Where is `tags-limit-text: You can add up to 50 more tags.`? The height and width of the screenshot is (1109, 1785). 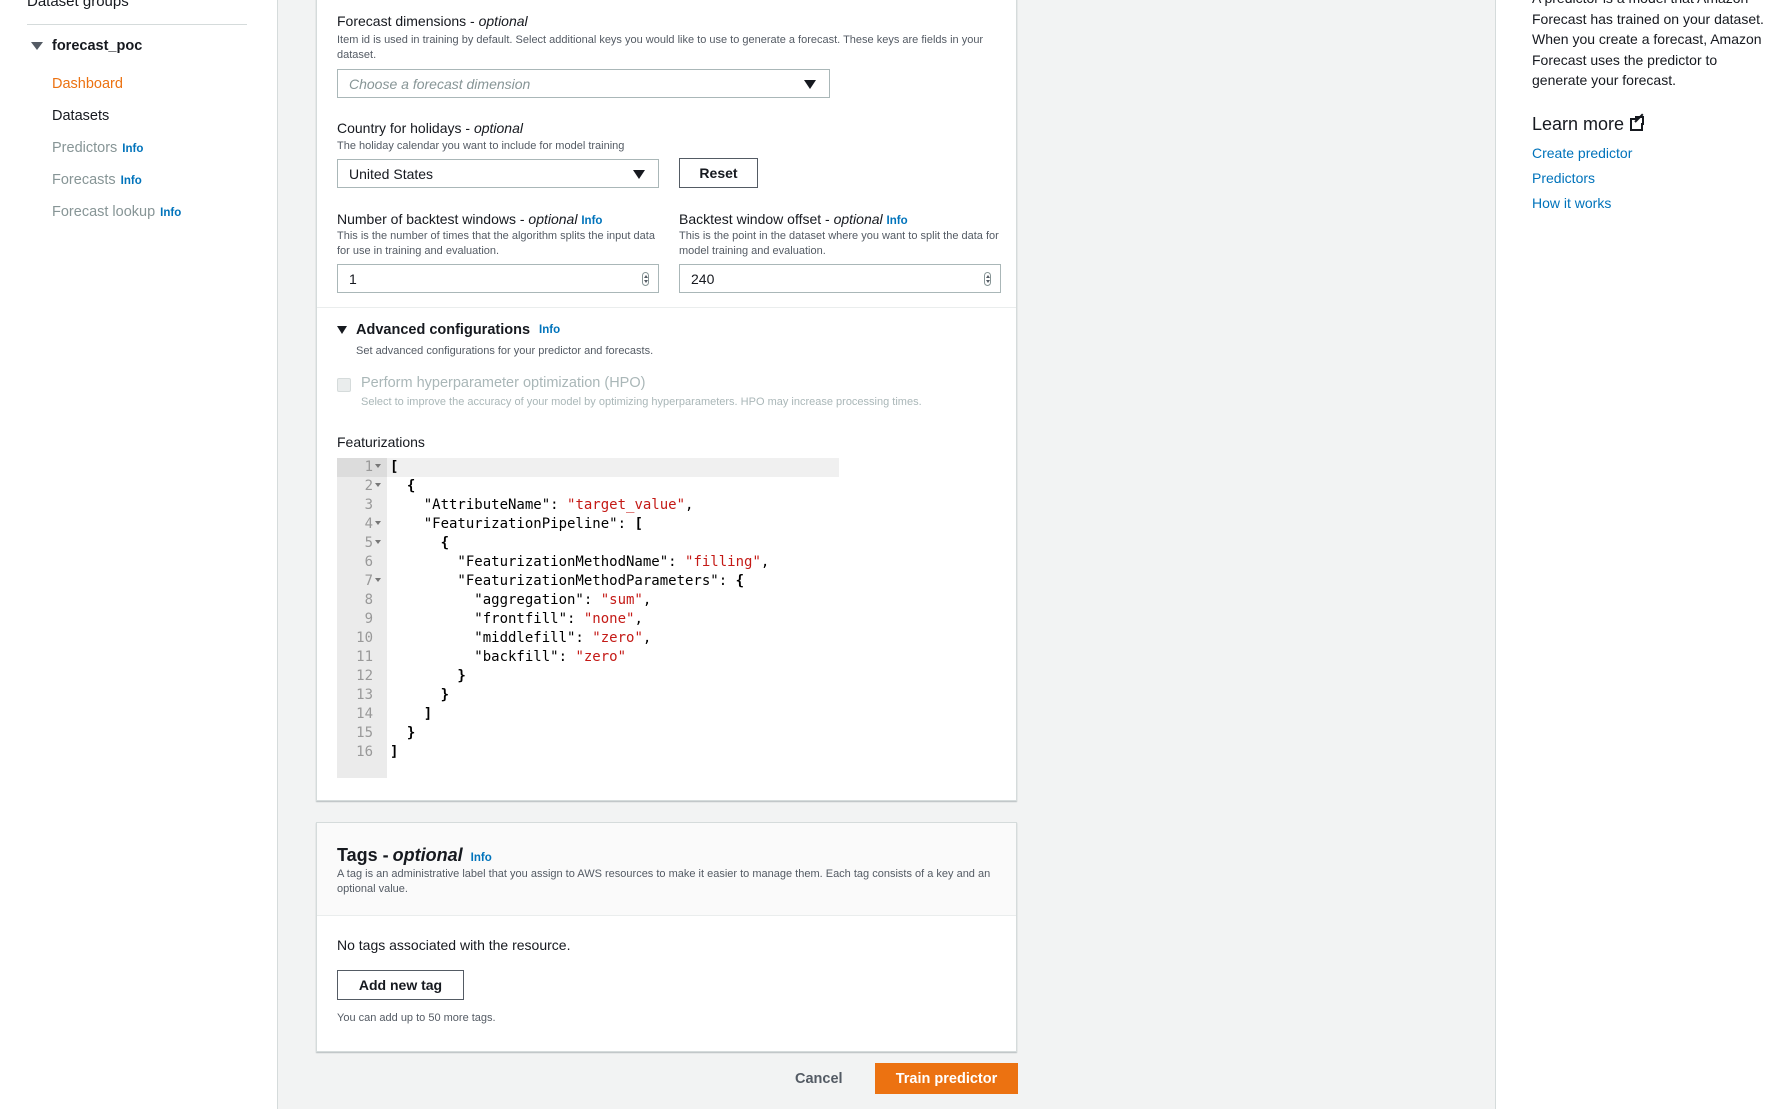 tags-limit-text: You can add up to 50 more tags. is located at coordinates (416, 1018).